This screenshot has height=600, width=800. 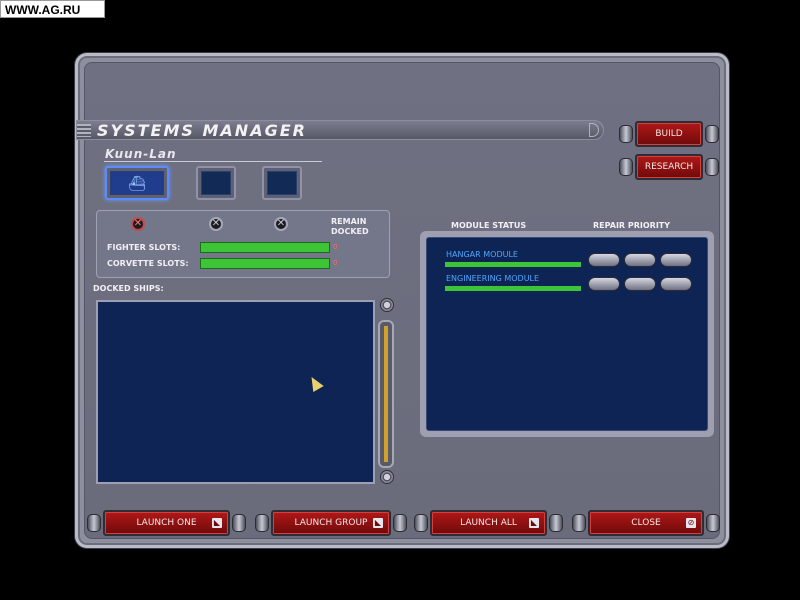 I want to click on scroll-up-button, so click(x=387, y=305).